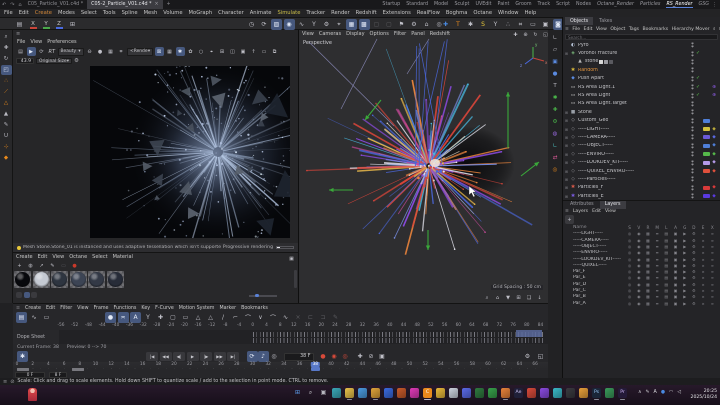  I want to click on mat-menu-create: Create, so click(24, 257).